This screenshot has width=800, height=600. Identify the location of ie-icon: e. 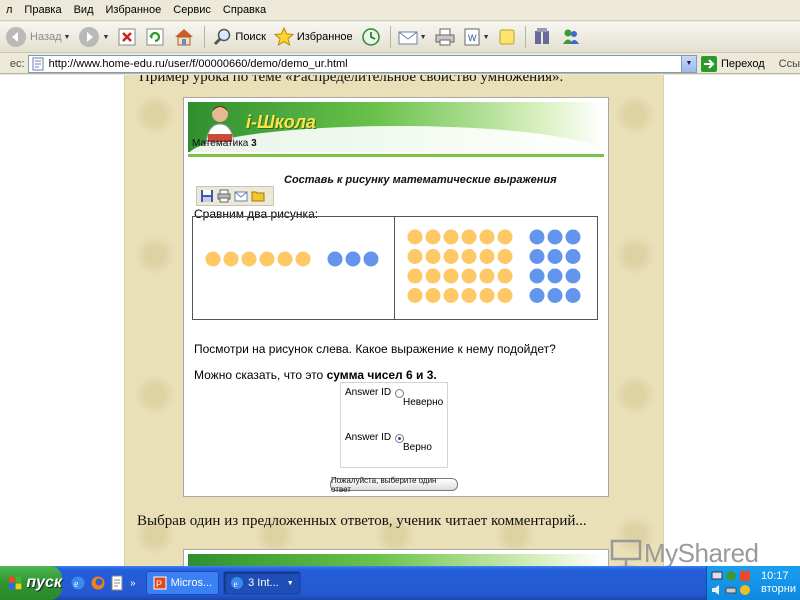
(78, 583).